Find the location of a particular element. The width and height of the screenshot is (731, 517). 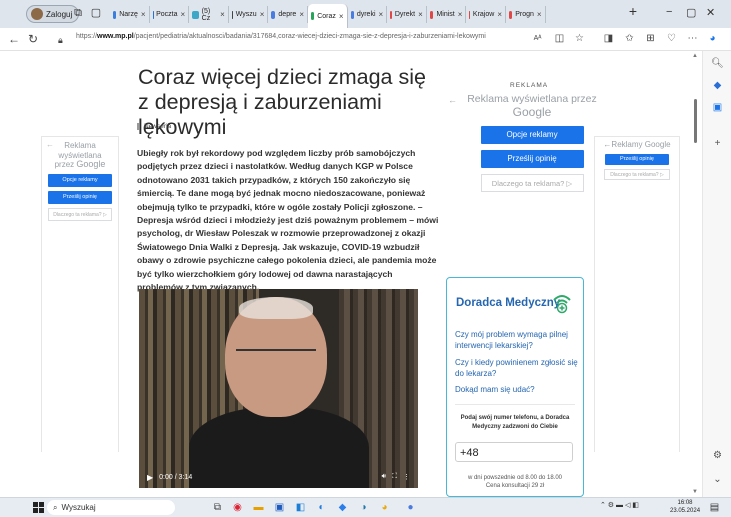

edge-icon: ◐ is located at coordinates (321, 507).